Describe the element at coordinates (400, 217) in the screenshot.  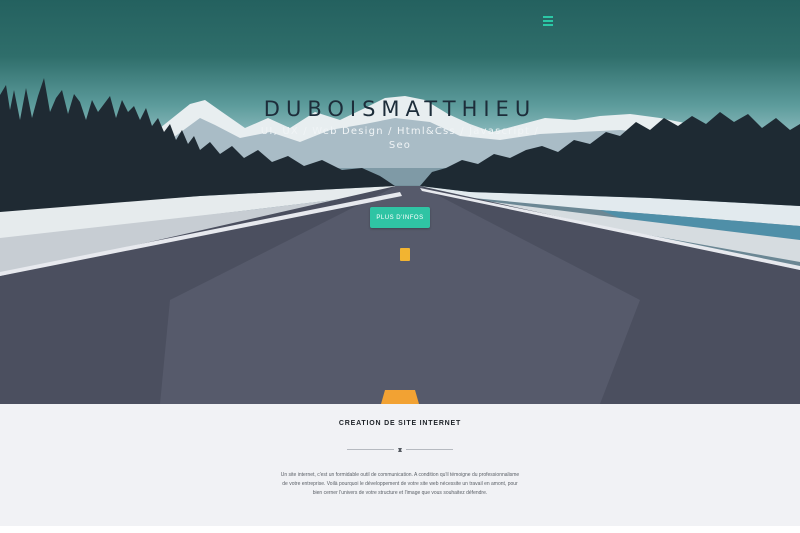
I see `more-info-button: PLUS D'INFOS` at that location.